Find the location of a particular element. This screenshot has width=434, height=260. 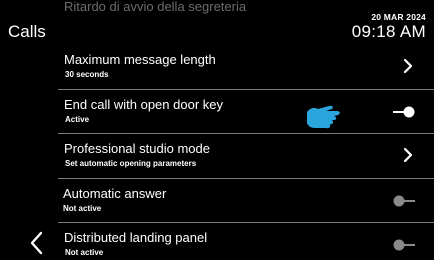

setting-label: End call with open door key is located at coordinates (143, 104).